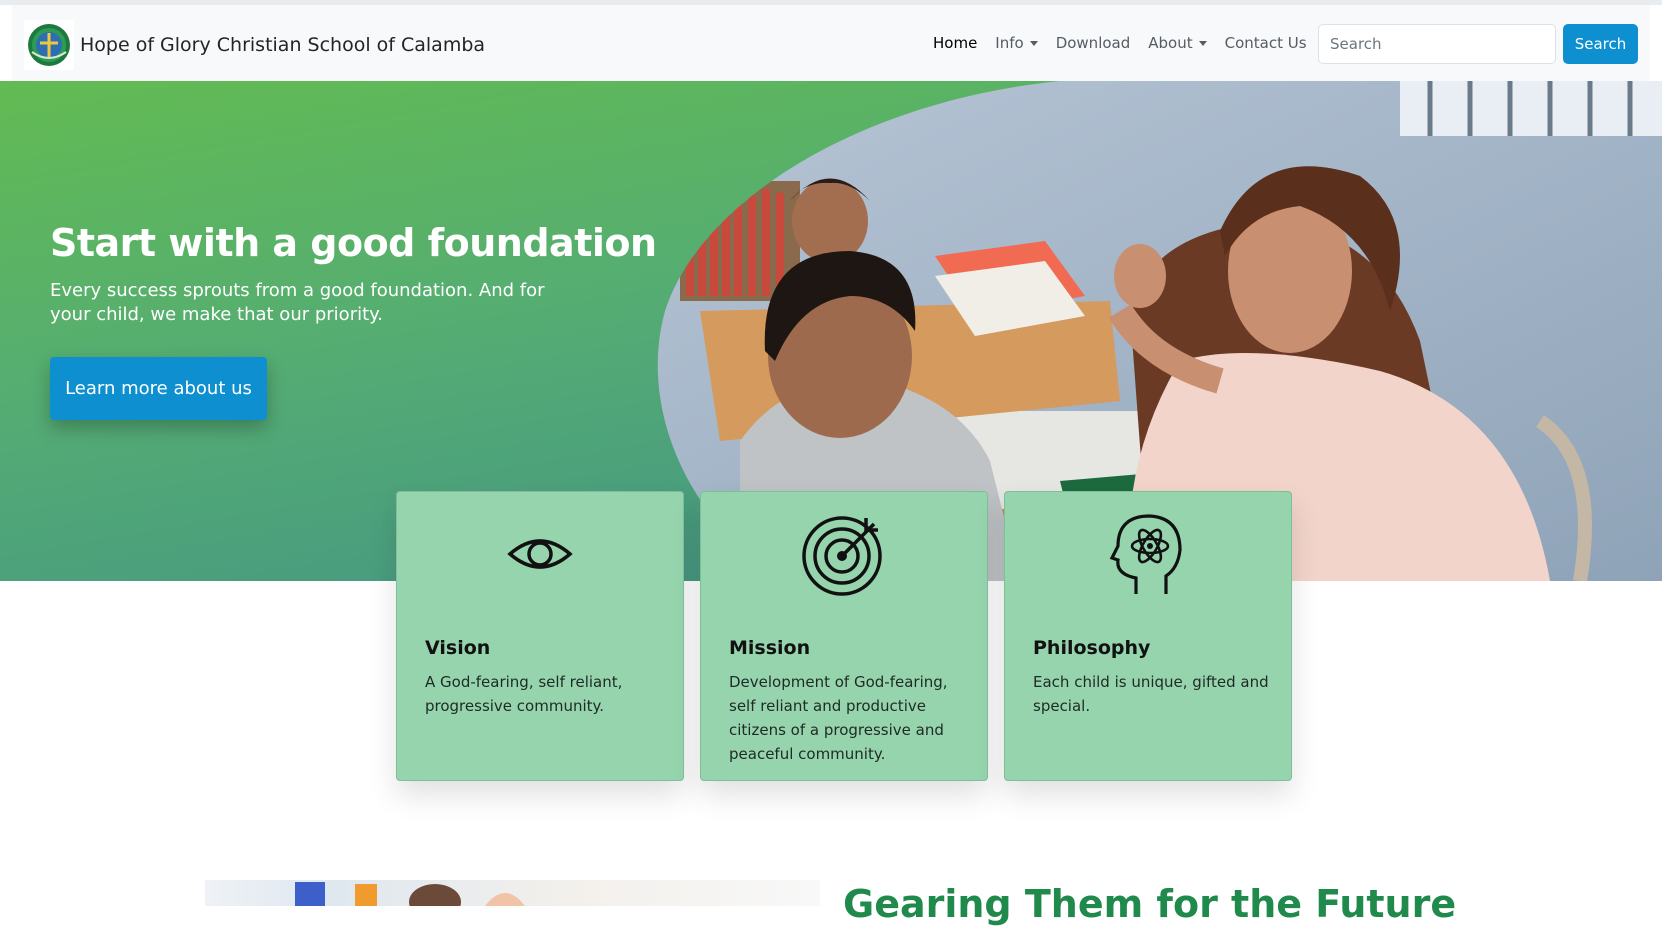 The height and width of the screenshot is (926, 1662). I want to click on target-icon, so click(842, 556).